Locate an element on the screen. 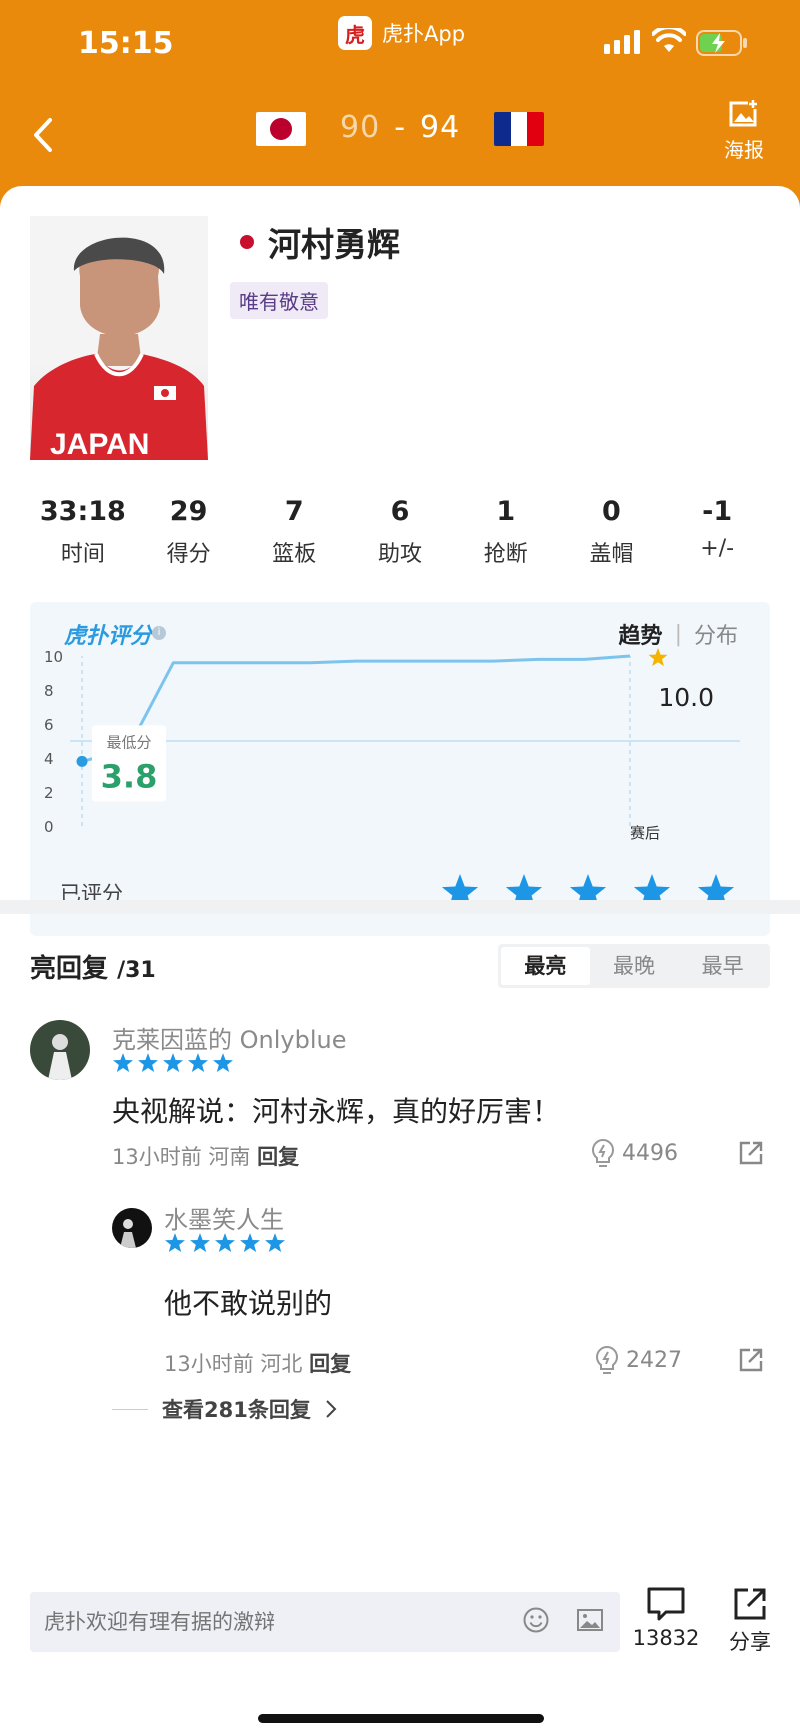 This screenshot has height=1731, width=800. view-replies-link: 查看281条回复 is located at coordinates (224, 1409).